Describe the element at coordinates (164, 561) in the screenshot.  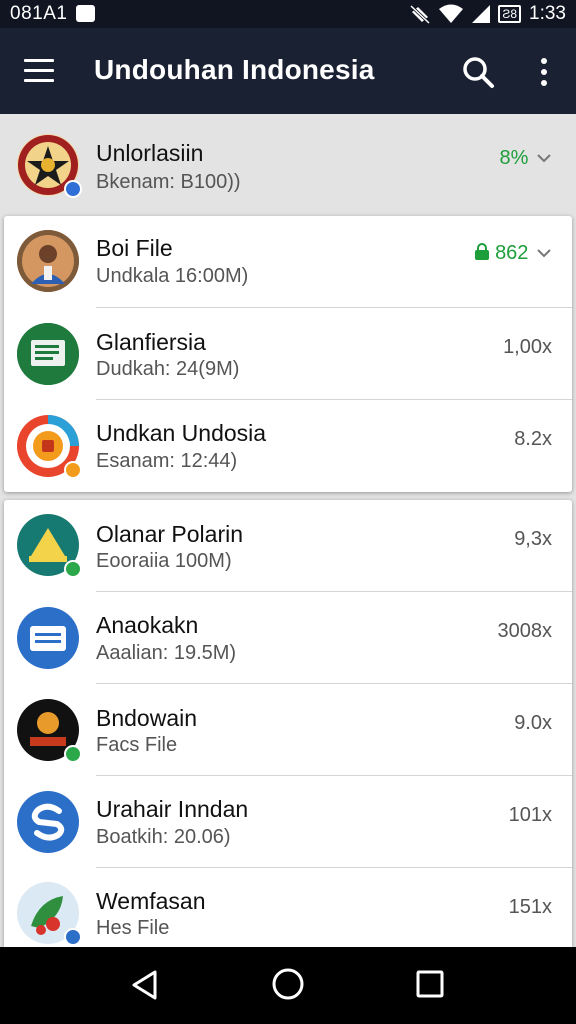
I see `item-subtitle: Eooraiia 100M)` at that location.